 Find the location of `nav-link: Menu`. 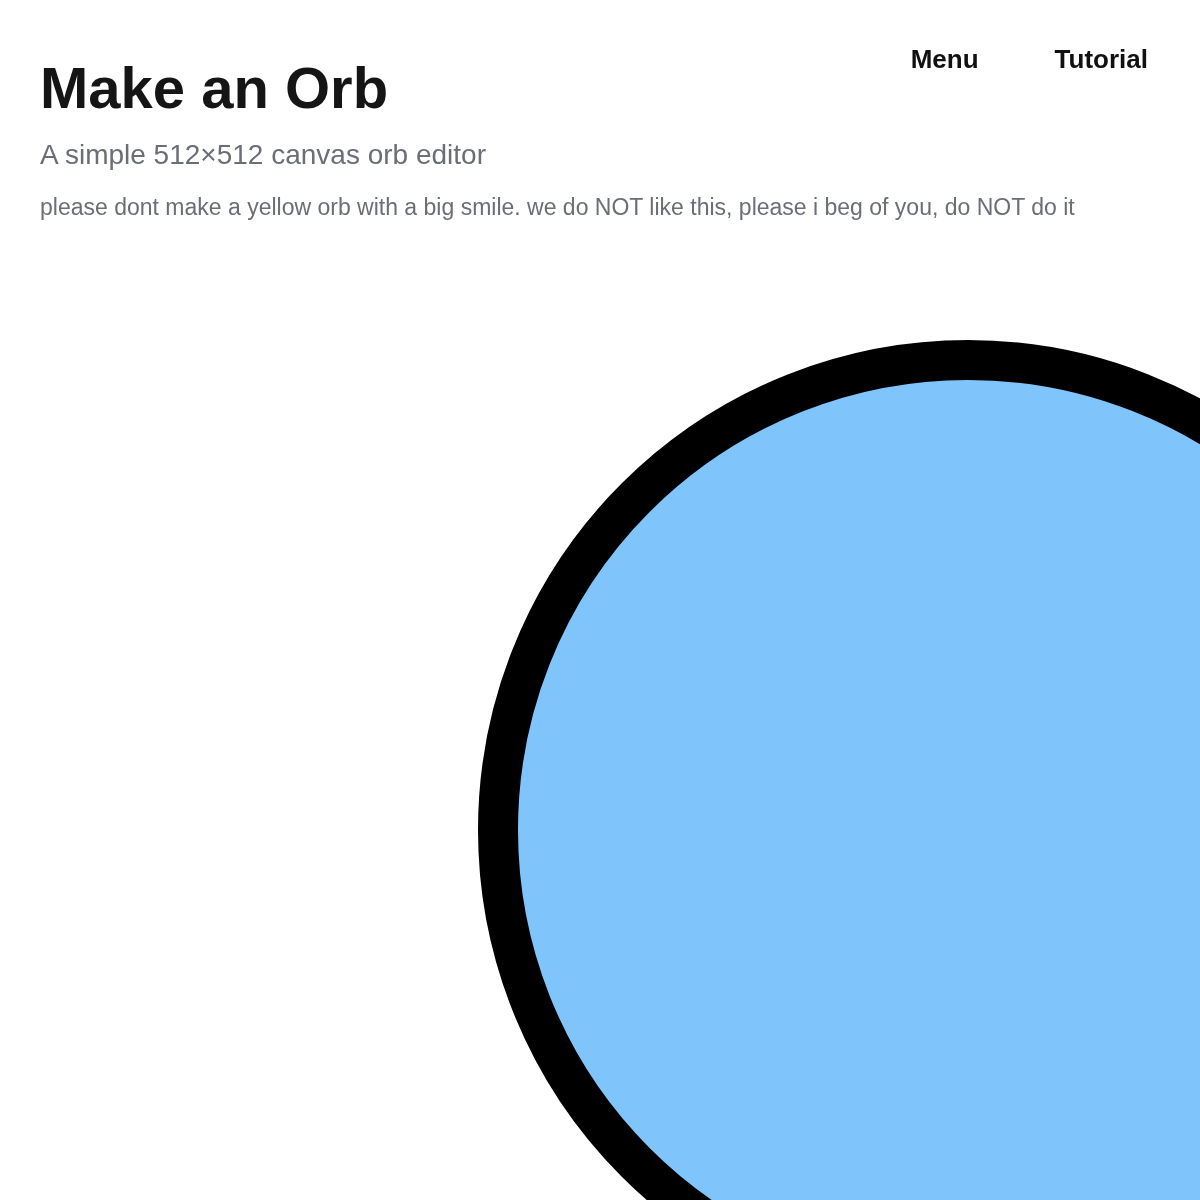

nav-link: Menu is located at coordinates (944, 59).